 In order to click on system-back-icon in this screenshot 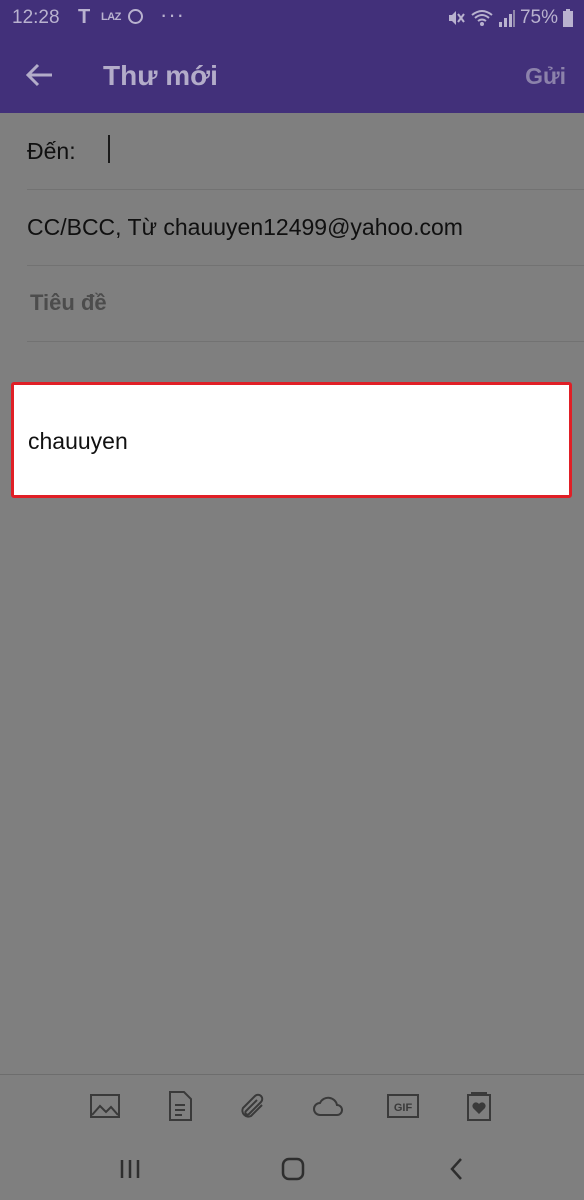, I will do `click(457, 1169)`.